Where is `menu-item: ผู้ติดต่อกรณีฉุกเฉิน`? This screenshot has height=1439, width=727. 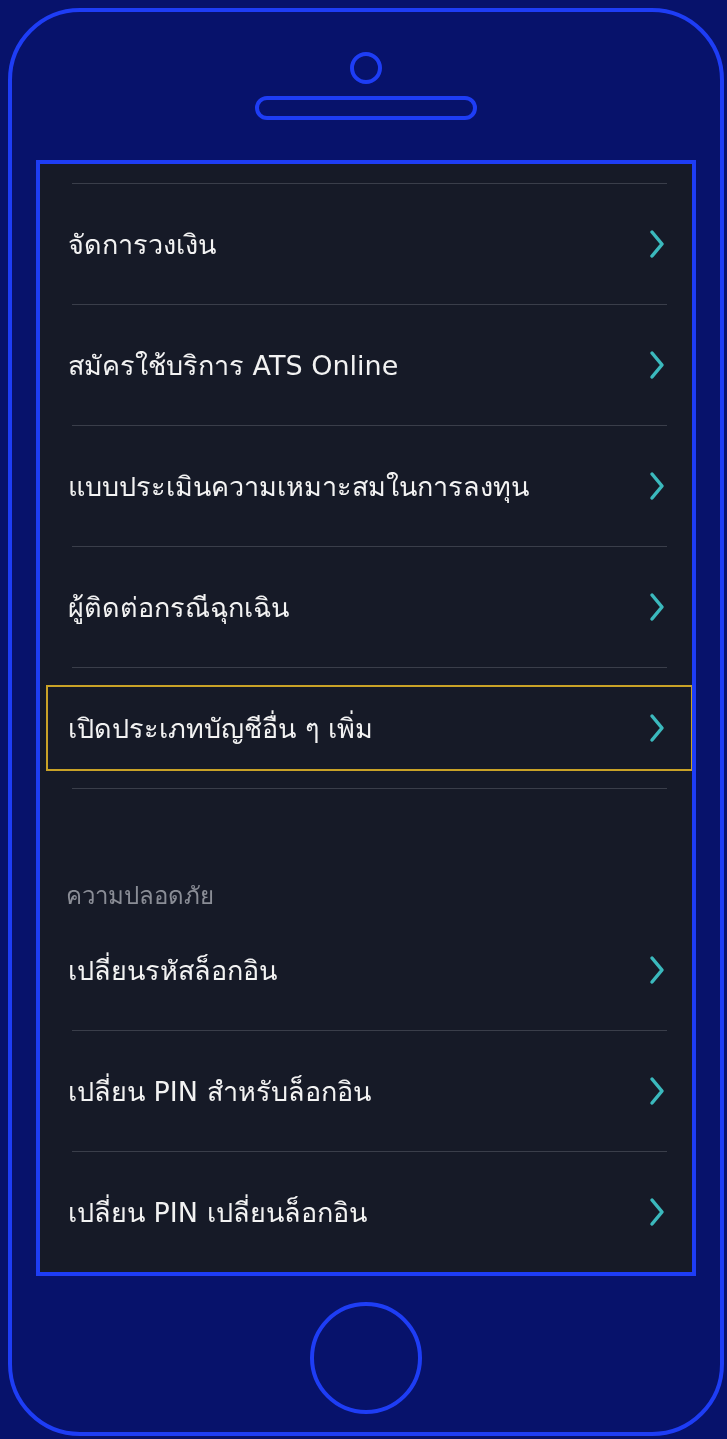
menu-item: ผู้ติดต่อกรณีฉุกเฉิน is located at coordinates (369, 607).